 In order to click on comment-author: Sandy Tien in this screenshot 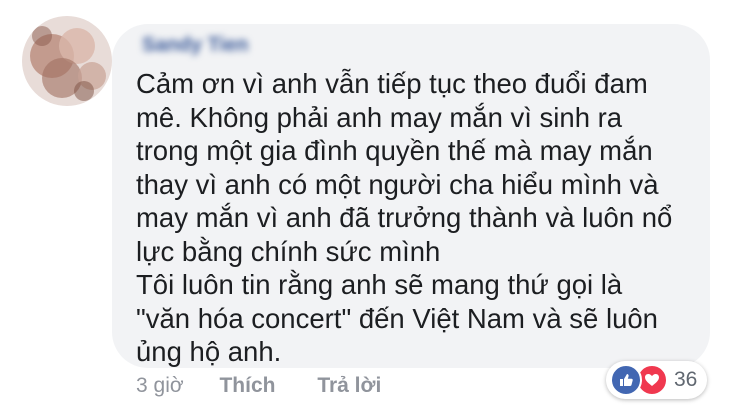, I will do `click(195, 45)`.